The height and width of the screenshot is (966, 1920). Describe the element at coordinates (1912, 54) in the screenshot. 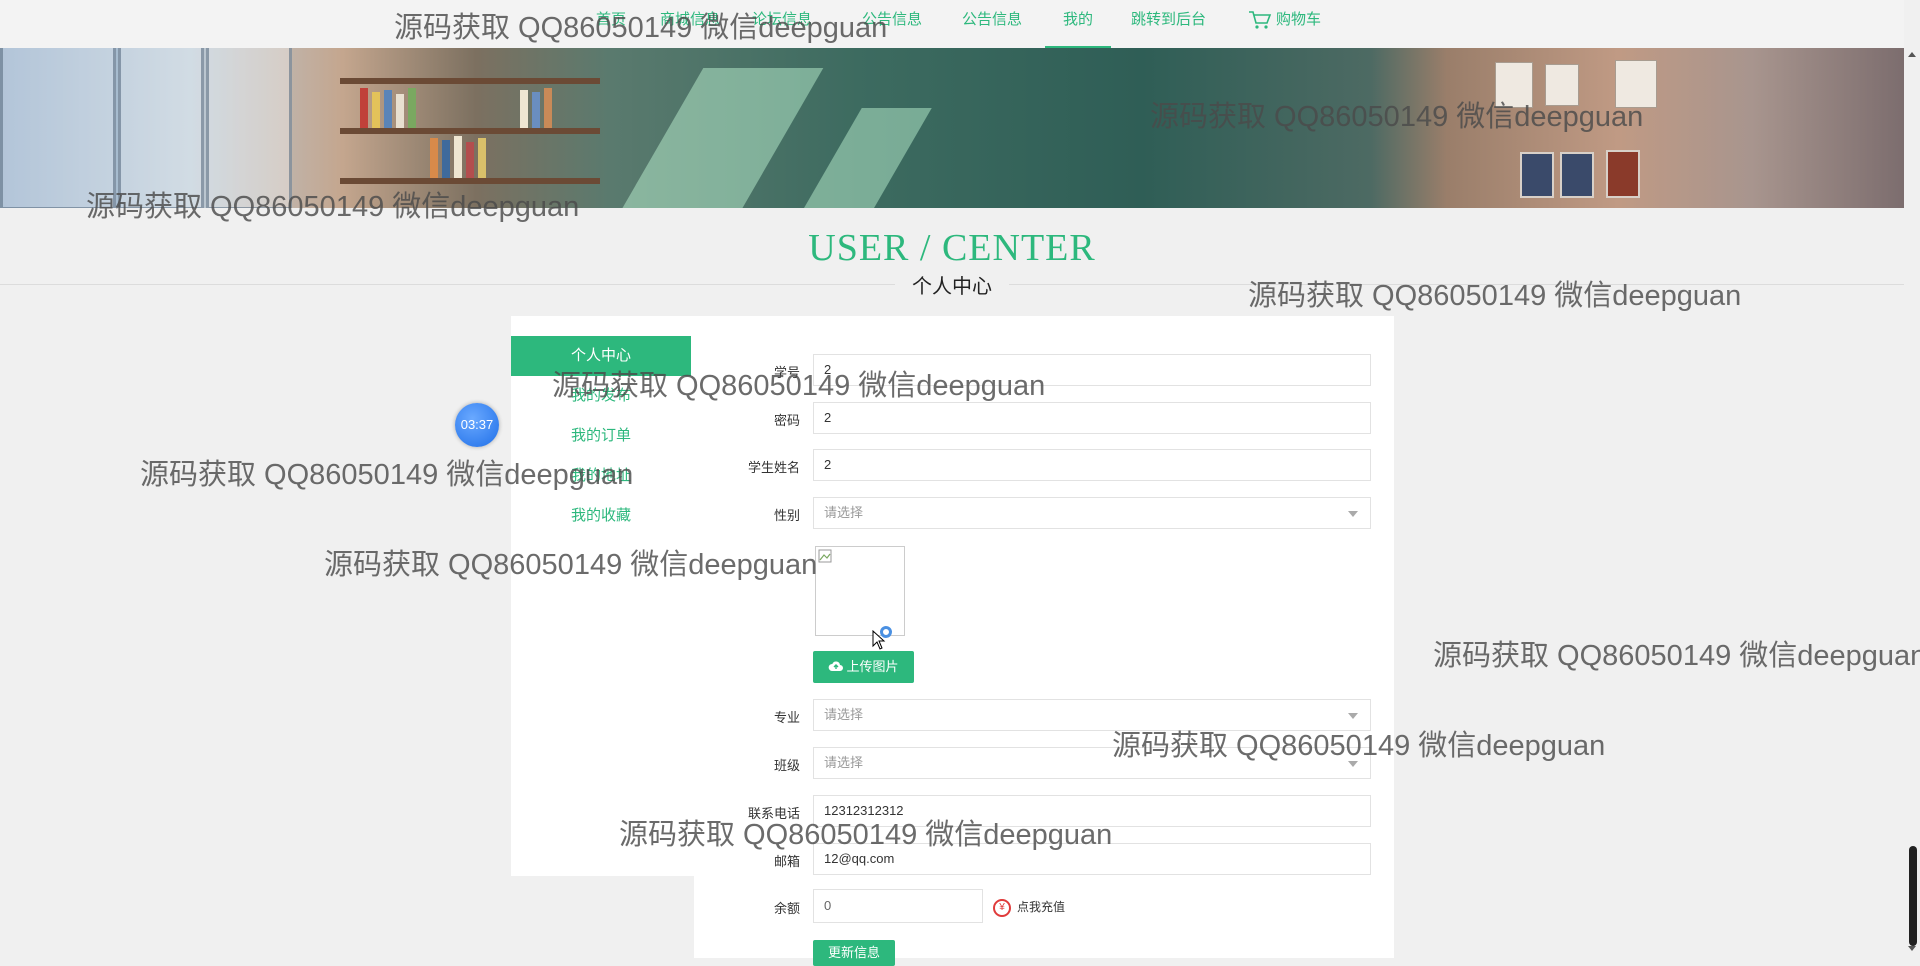

I see `scroll-up-arrow-icon` at that location.